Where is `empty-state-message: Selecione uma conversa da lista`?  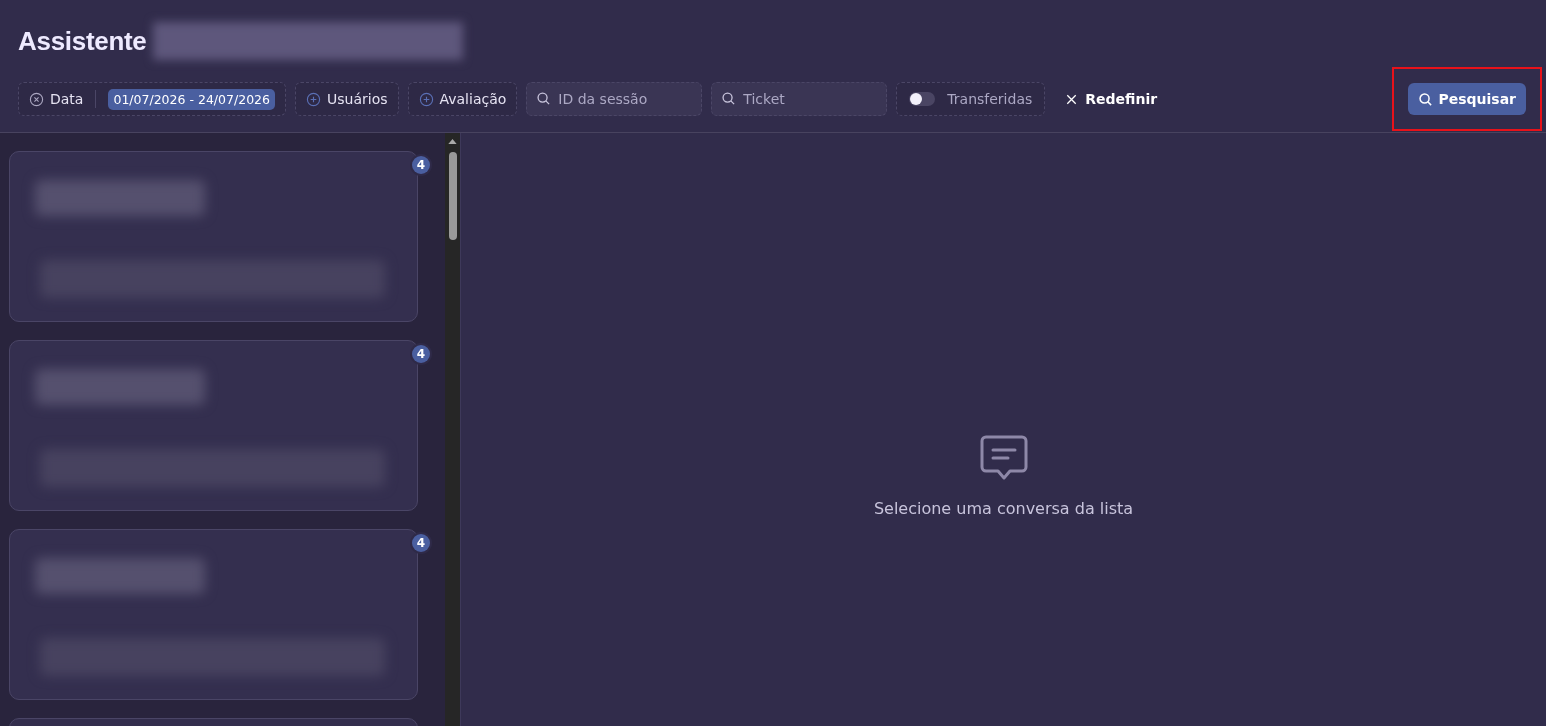
empty-state-message: Selecione uma conversa da lista is located at coordinates (1003, 508).